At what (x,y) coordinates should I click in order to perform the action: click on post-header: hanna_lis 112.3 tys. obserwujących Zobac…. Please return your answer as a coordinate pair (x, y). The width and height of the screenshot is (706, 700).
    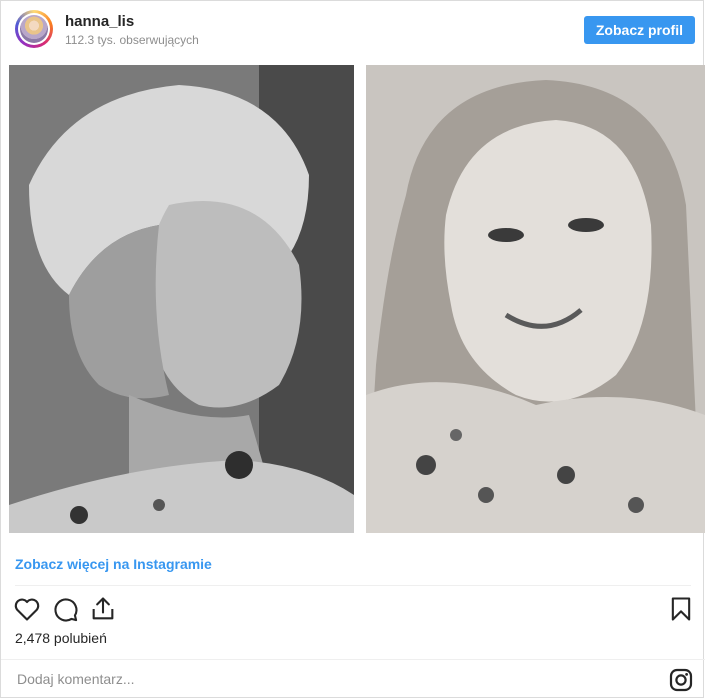
    Looking at the image, I should click on (353, 32).